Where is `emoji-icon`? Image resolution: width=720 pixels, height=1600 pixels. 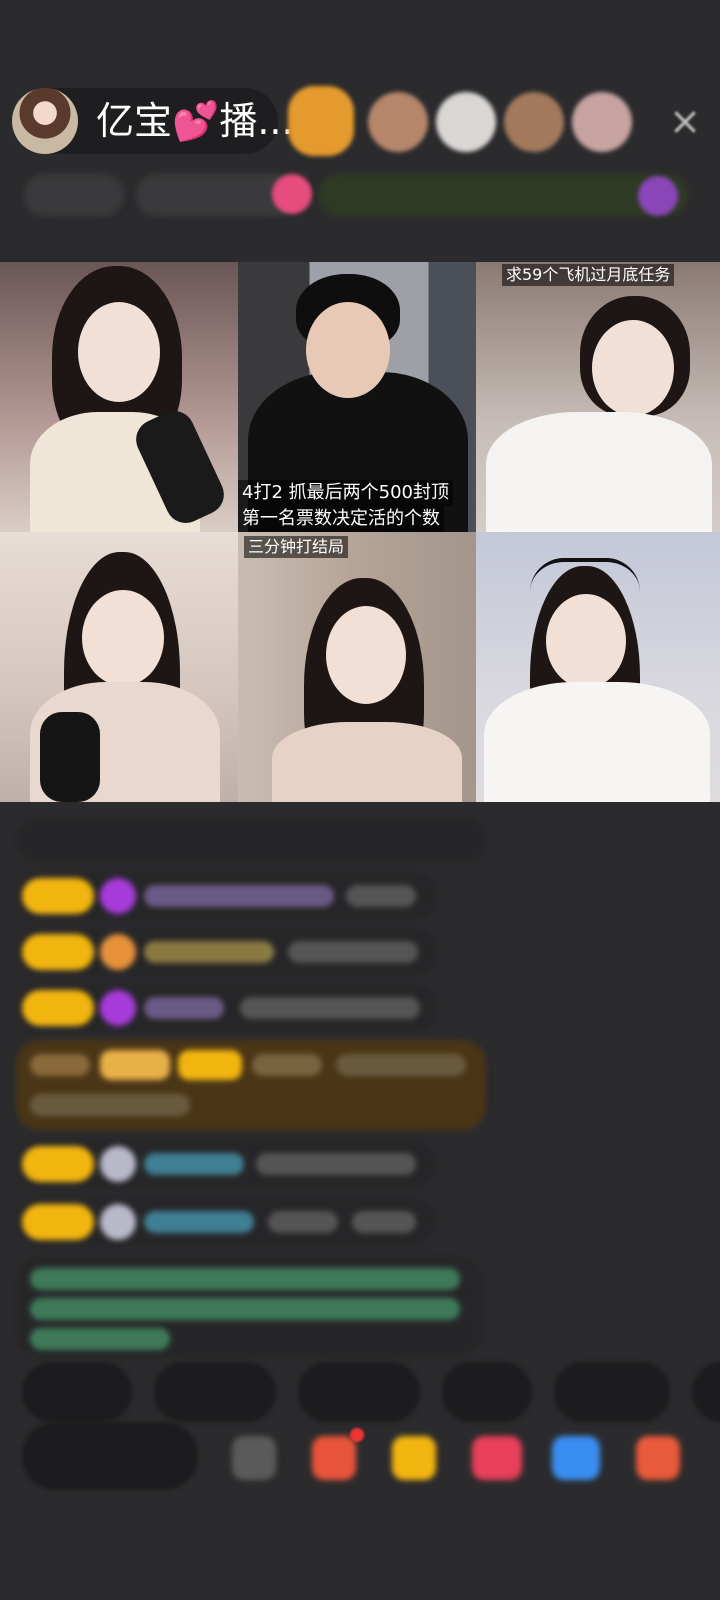
emoji-icon is located at coordinates (254, 1458).